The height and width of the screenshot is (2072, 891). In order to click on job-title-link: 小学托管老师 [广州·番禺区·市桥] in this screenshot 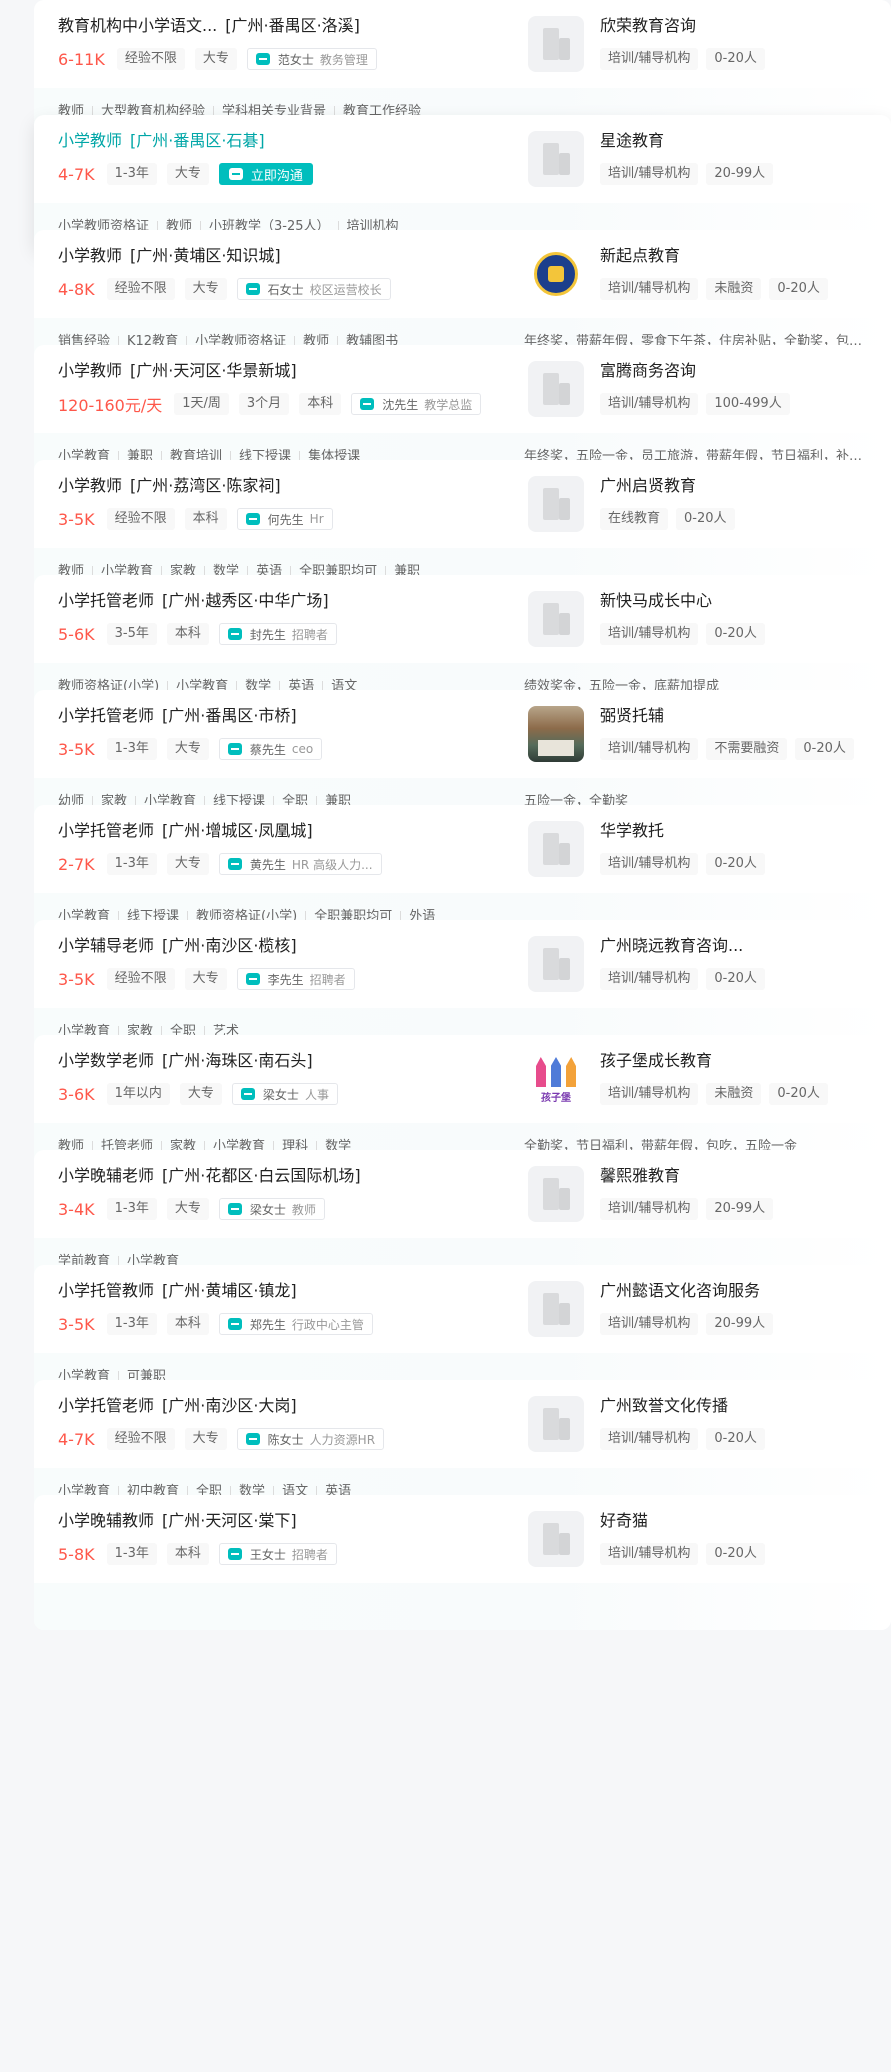, I will do `click(285, 716)`.